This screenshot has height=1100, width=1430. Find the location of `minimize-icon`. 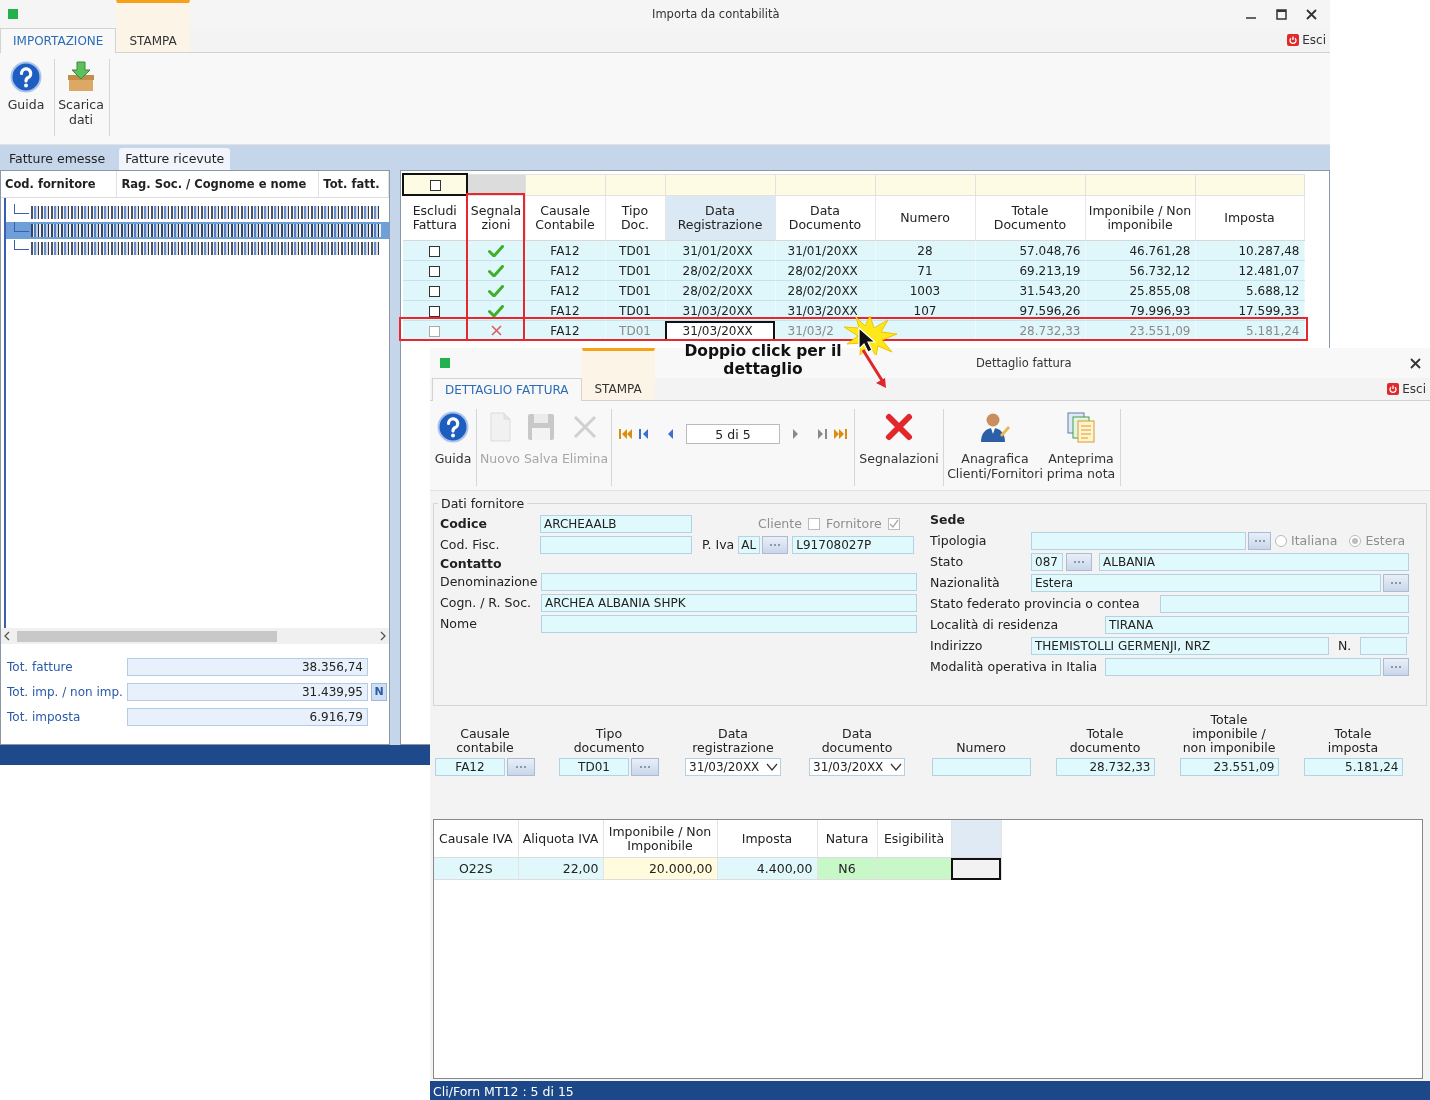

minimize-icon is located at coordinates (1251, 18).